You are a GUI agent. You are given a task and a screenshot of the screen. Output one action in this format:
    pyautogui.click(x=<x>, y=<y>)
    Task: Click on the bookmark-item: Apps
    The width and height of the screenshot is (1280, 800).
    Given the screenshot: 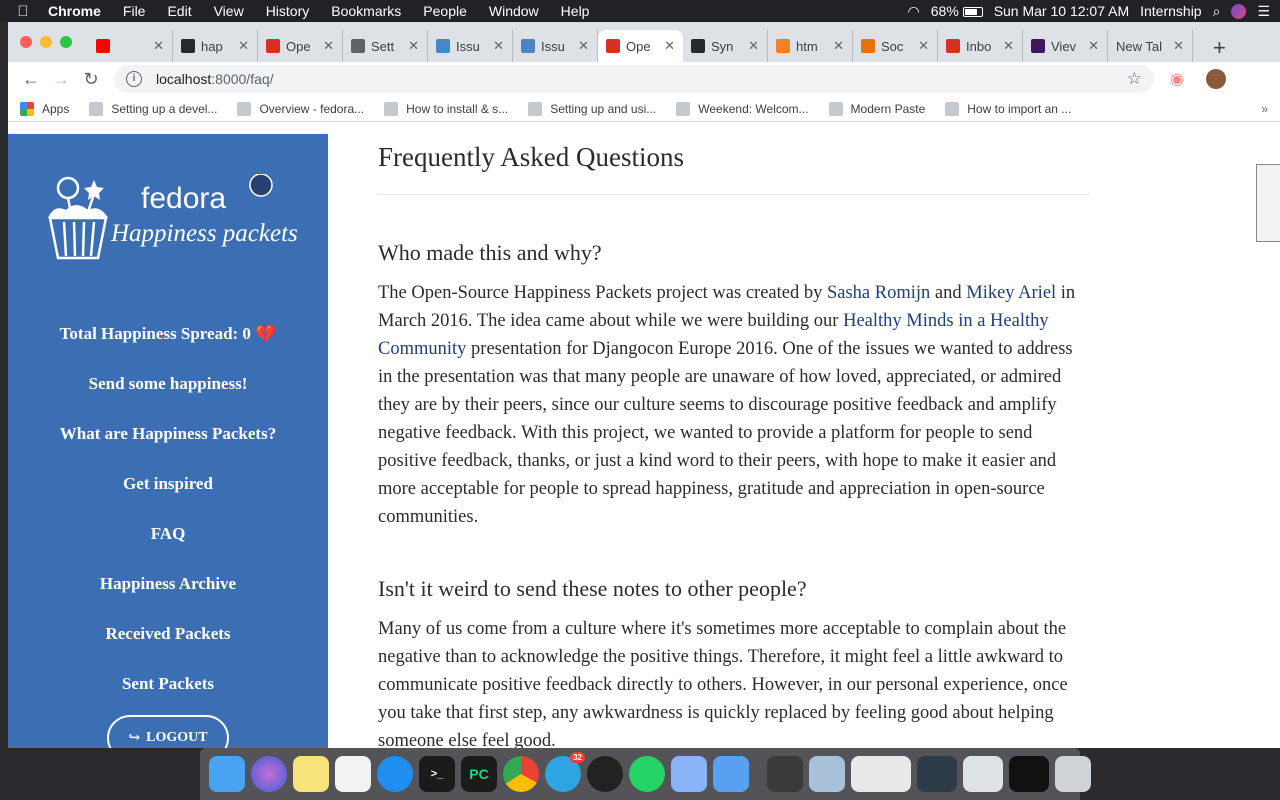 What is the action you would take?
    pyautogui.click(x=44, y=108)
    